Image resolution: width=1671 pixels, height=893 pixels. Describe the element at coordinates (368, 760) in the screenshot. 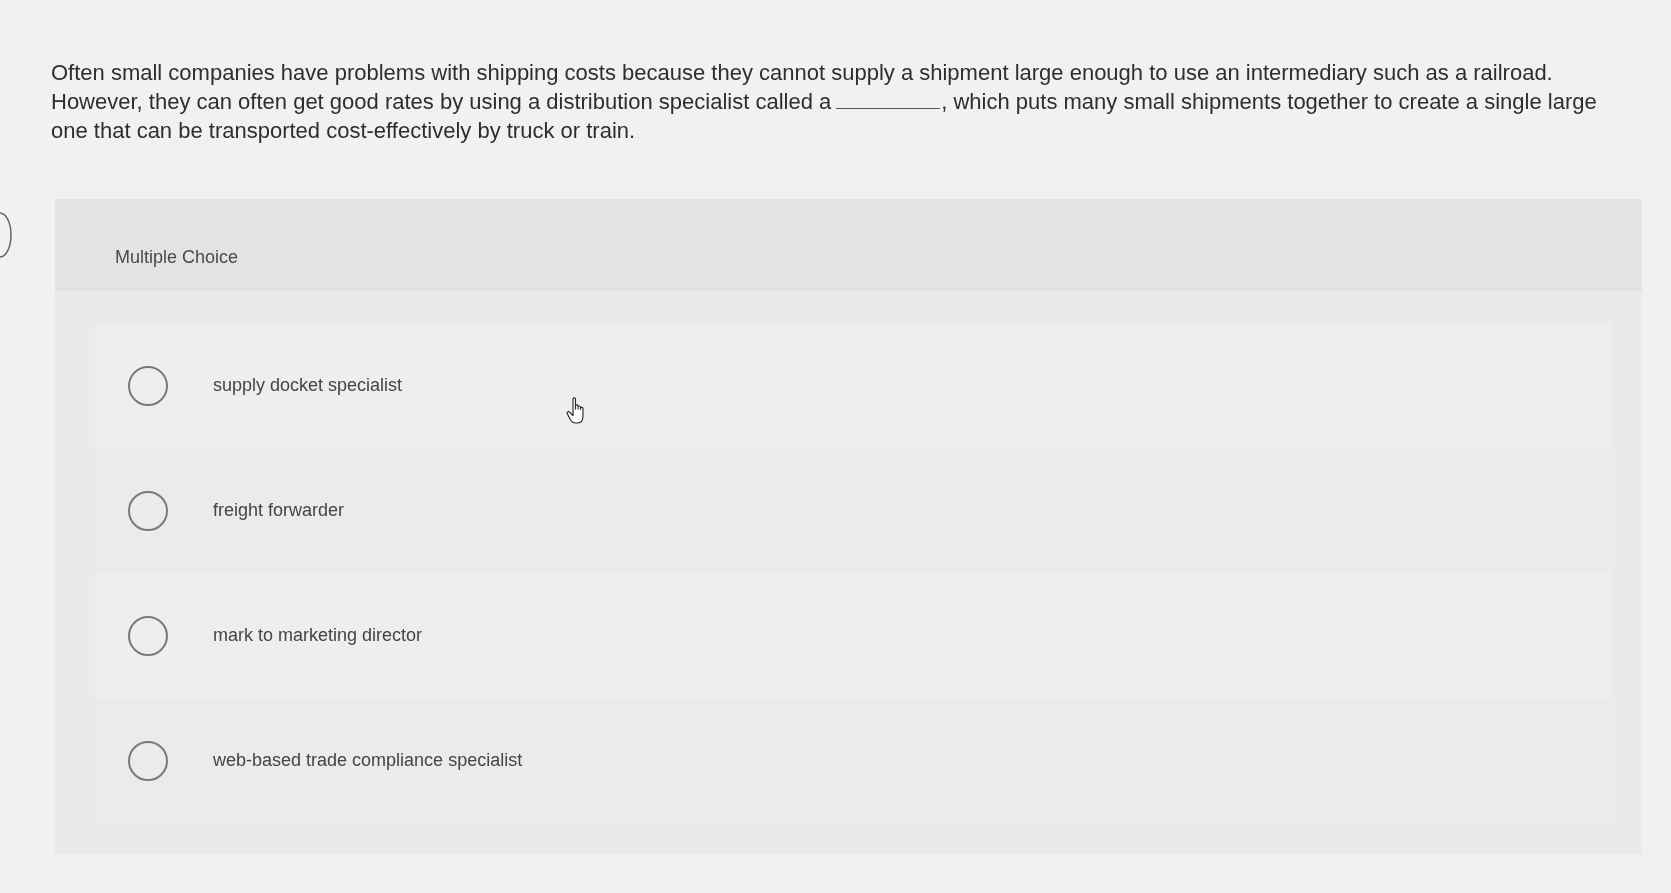

I see `option-label: web-based trade compliance specialist` at that location.